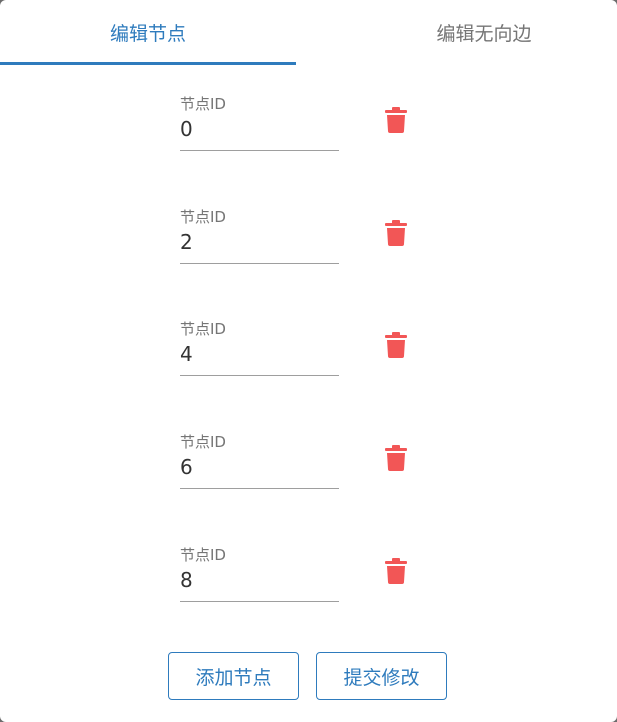 The image size is (617, 722). What do you see at coordinates (233, 676) in the screenshot?
I see `add-node-button: 添加节点` at bounding box center [233, 676].